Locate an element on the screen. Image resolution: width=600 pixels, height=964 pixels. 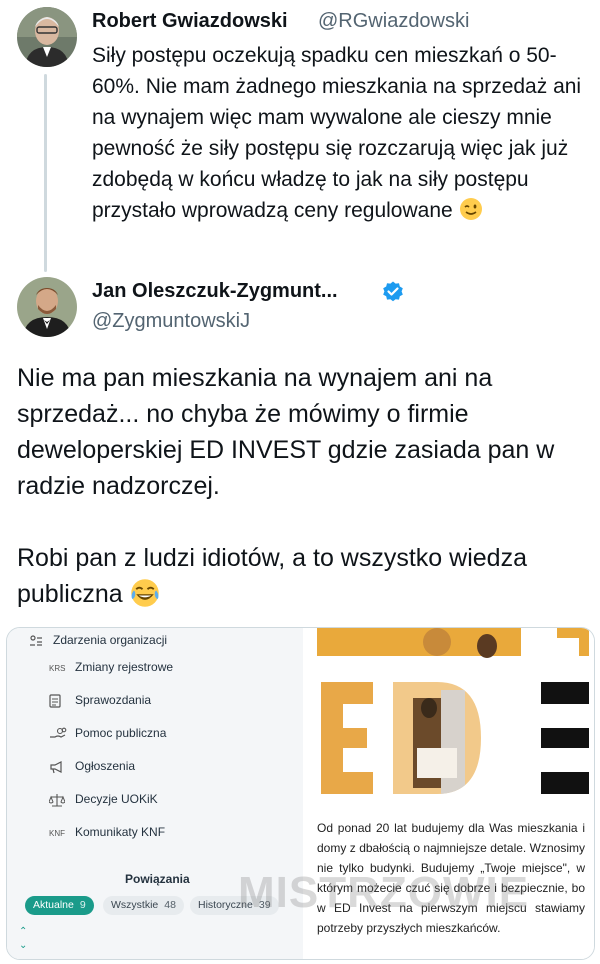
sidebar-item-label: Komunikaty KNF is located at coordinates (120, 832).